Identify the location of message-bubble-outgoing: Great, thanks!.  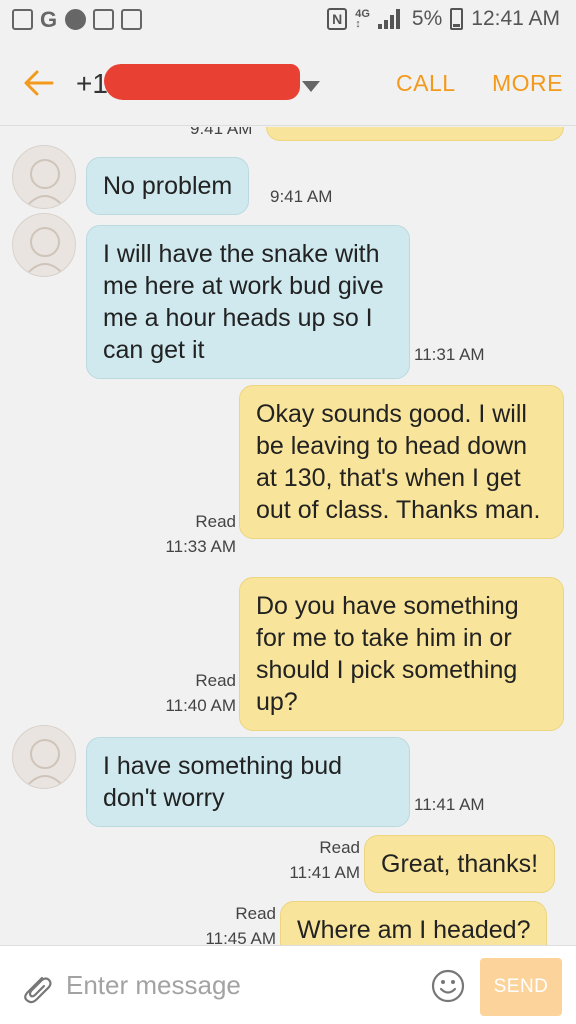
(460, 864).